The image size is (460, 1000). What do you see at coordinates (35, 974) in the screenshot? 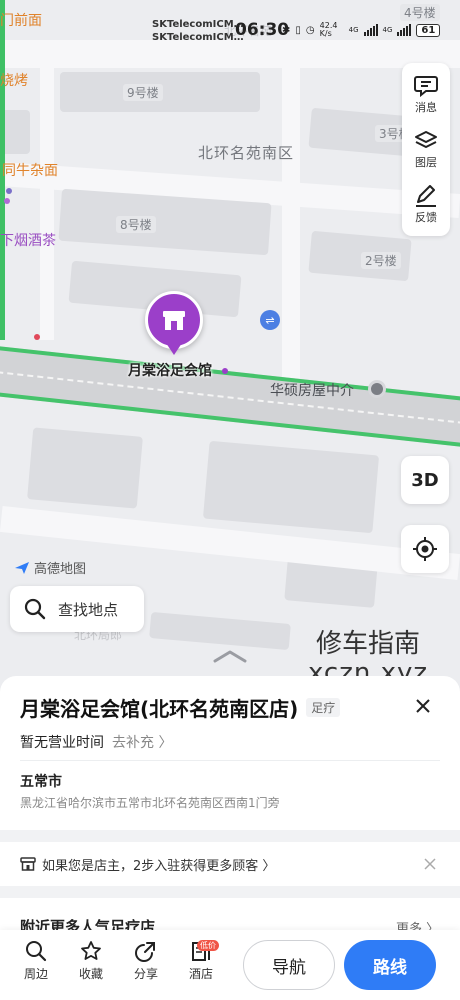
I see `nearby-label: 周边` at bounding box center [35, 974].